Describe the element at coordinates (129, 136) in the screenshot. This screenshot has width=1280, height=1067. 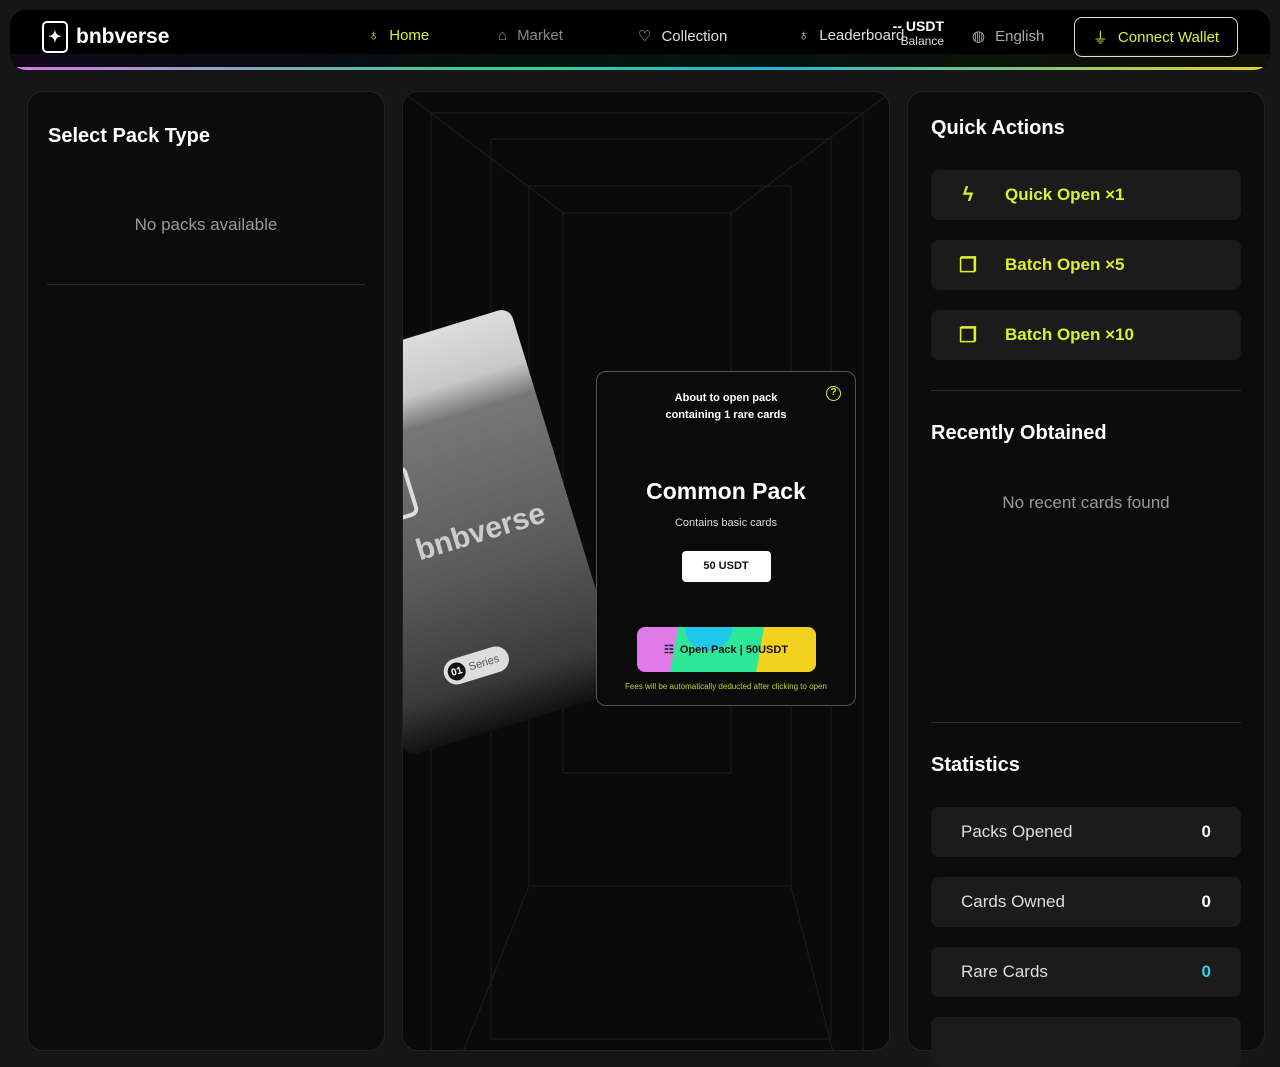
I see `panel-title: Select Pack Type` at that location.